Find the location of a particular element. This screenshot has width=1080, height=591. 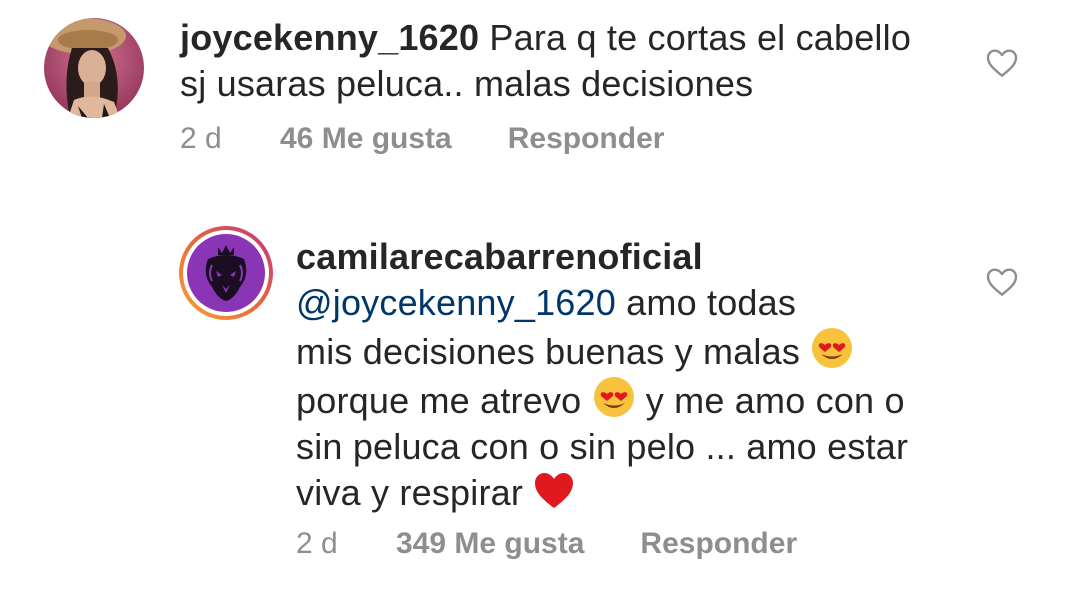

comment-meta: 2 d 46 Me gusta Responder is located at coordinates (422, 139).